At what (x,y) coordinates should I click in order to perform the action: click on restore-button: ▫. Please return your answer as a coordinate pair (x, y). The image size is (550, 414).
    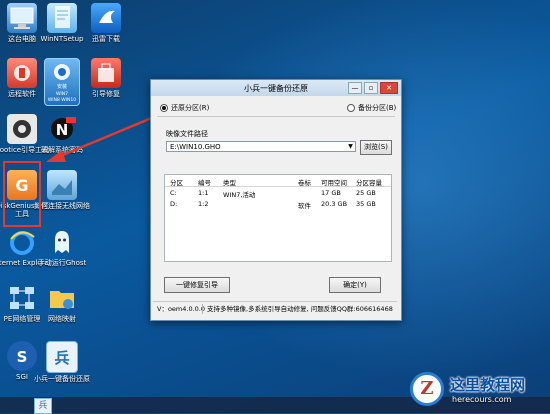
    Looking at the image, I should click on (371, 88).